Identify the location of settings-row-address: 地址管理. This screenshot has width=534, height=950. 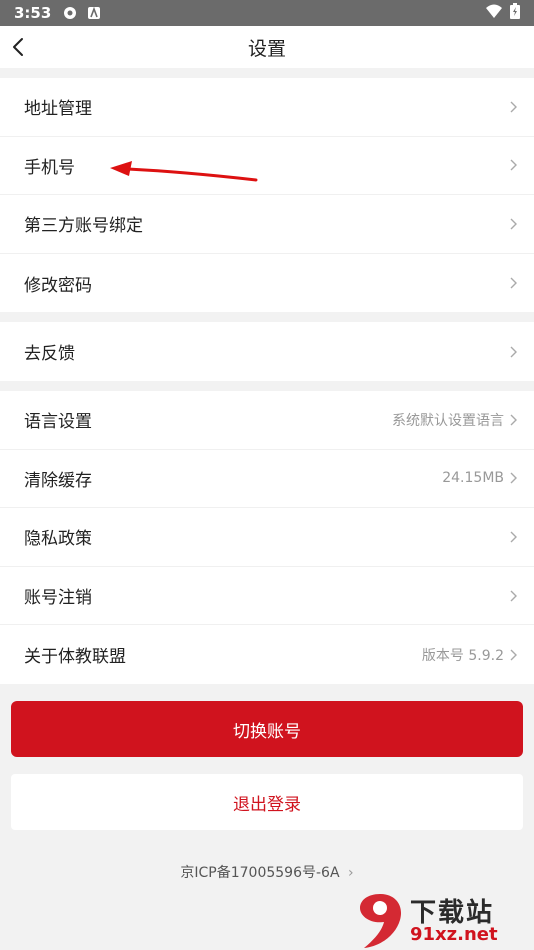
(267, 107).